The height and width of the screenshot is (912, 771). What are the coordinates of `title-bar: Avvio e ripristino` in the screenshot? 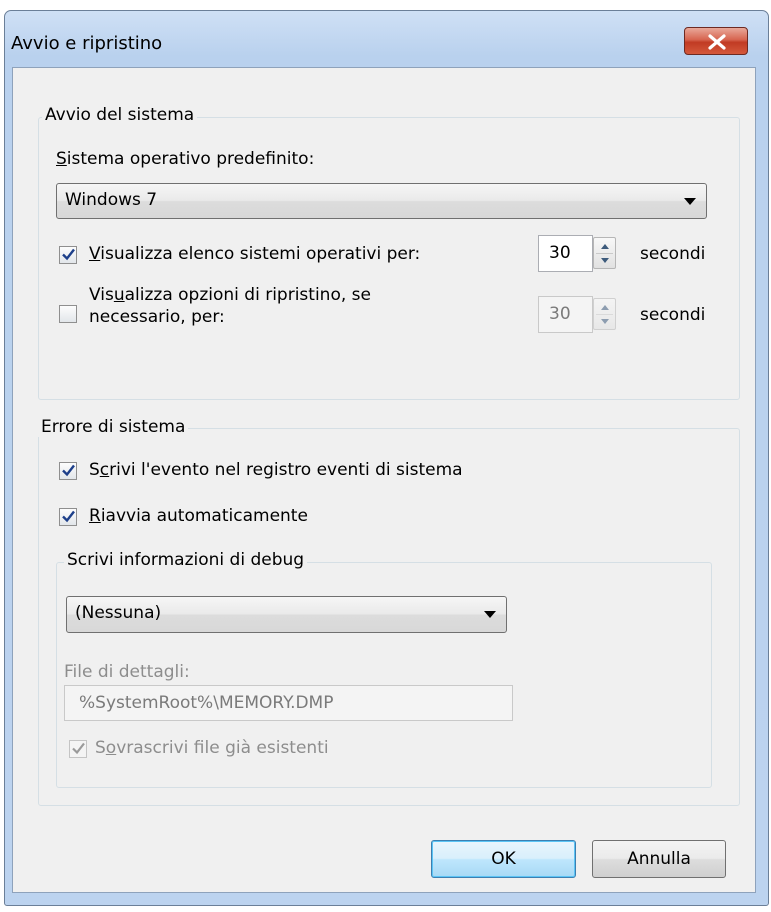 It's located at (385, 39).